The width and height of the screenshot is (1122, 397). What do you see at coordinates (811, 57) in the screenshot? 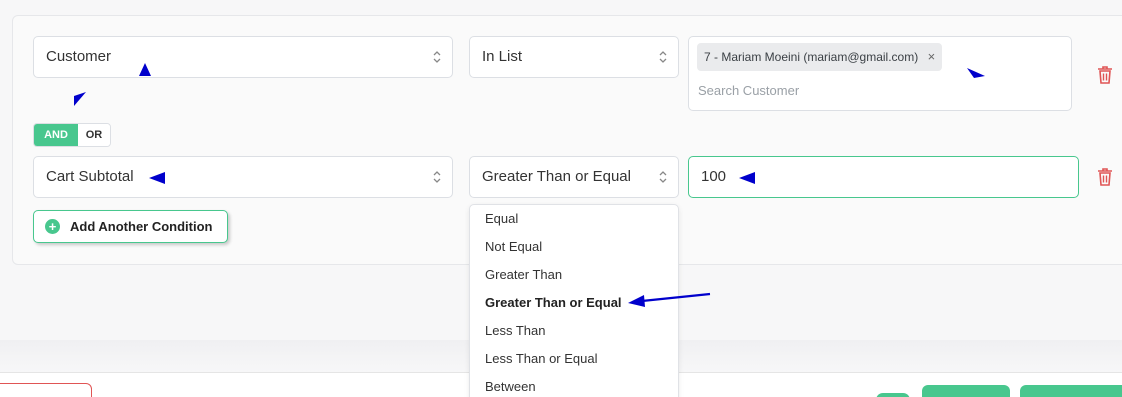
I see `customer-tag-label: 7 - Mariam Moeini (mariam@gmail.com)` at bounding box center [811, 57].